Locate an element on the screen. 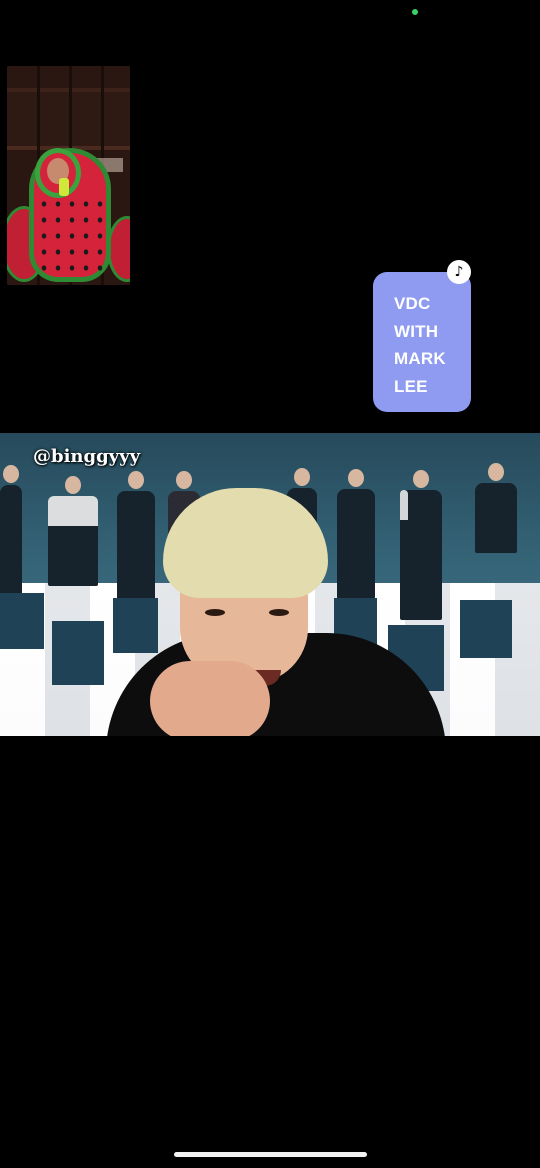  caption-sticker: VDC WITH MARK LEE is located at coordinates (422, 342).